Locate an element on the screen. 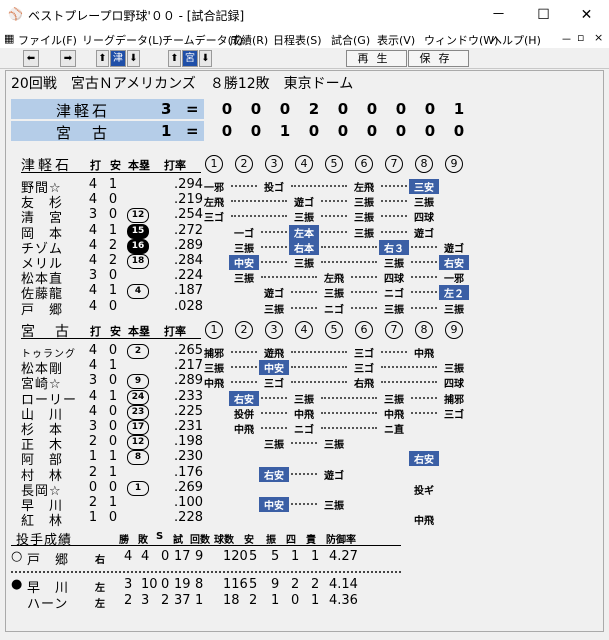 This screenshot has width=609, height=640. inning-header: 3 is located at coordinates (274, 164).